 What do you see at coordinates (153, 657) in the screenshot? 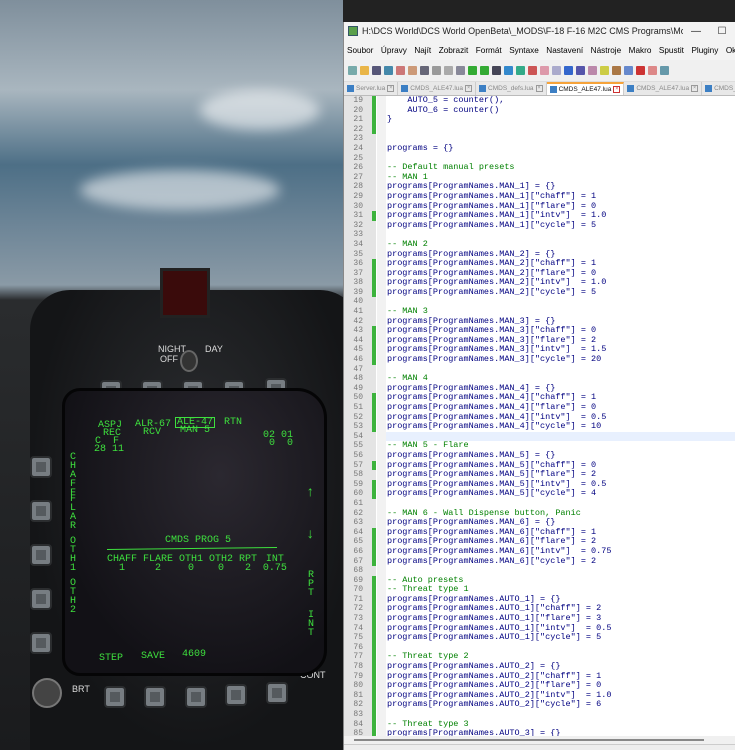
I see `save-label: SAVE` at bounding box center [153, 657].